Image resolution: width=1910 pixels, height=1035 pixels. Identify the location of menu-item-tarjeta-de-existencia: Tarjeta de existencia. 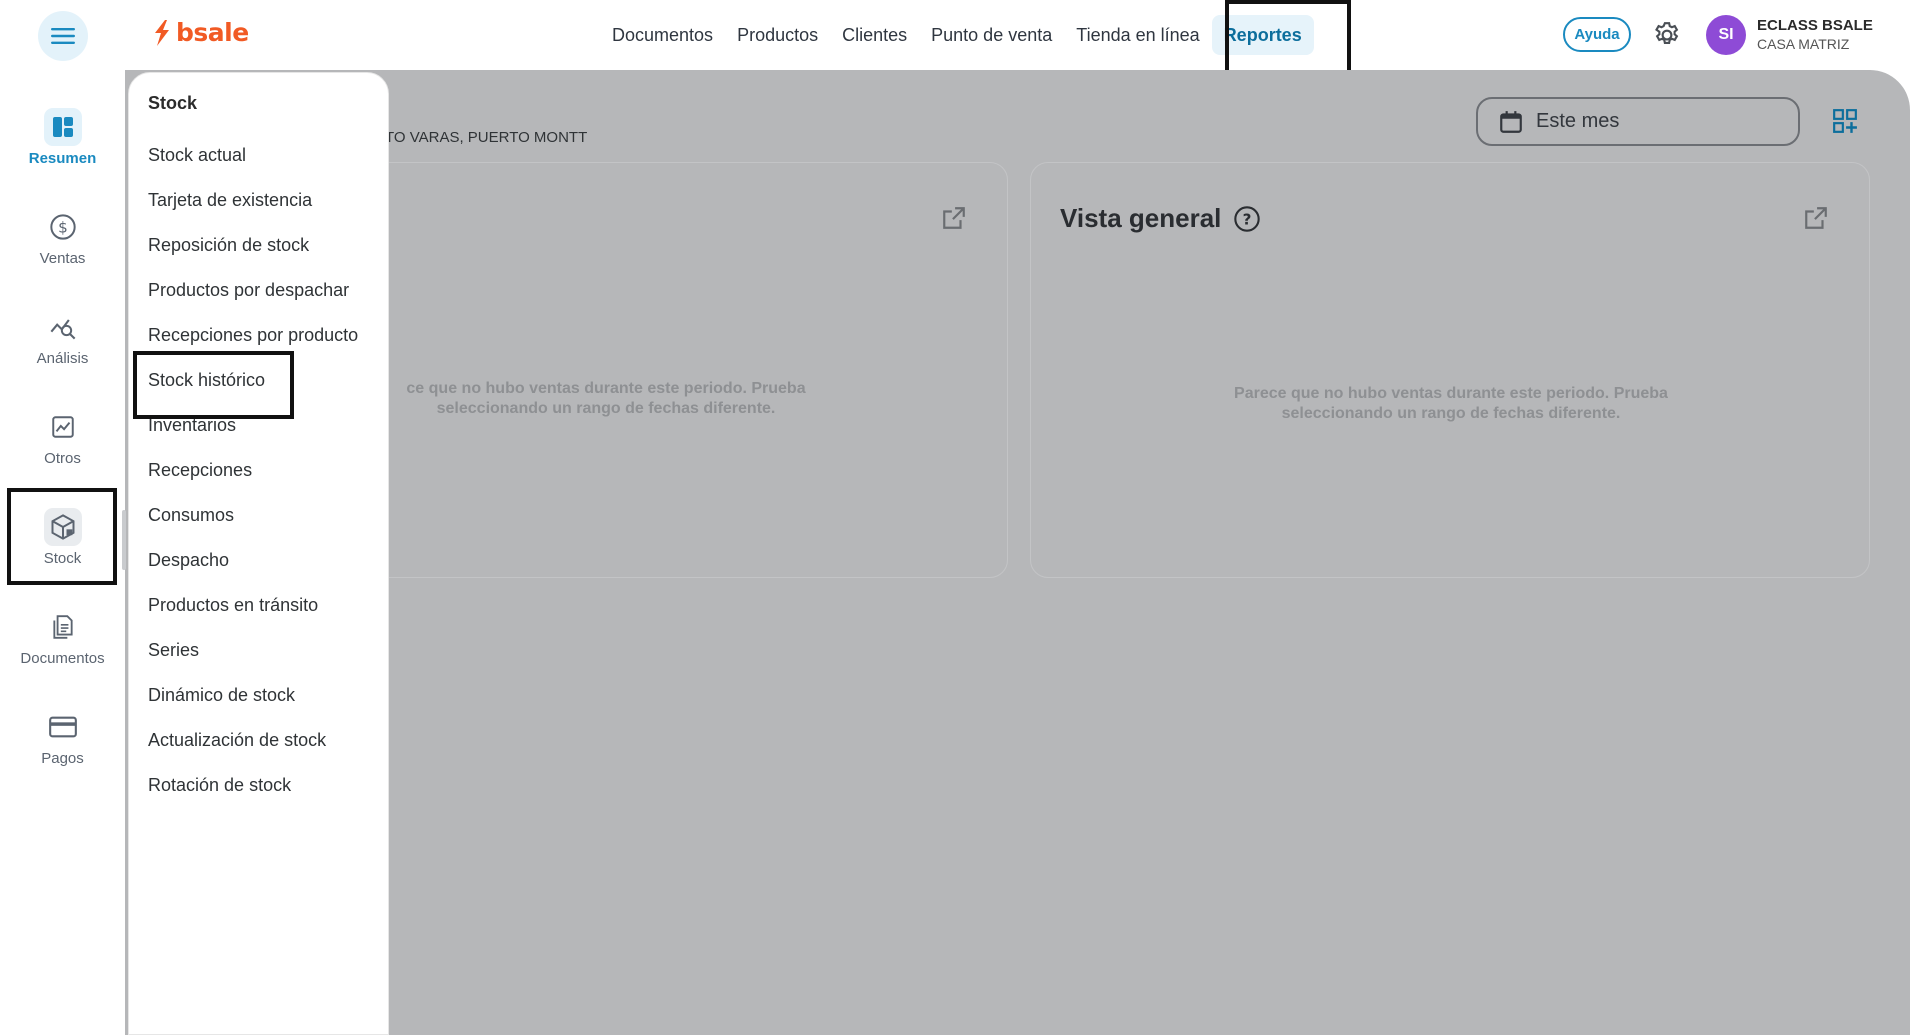
(230, 200).